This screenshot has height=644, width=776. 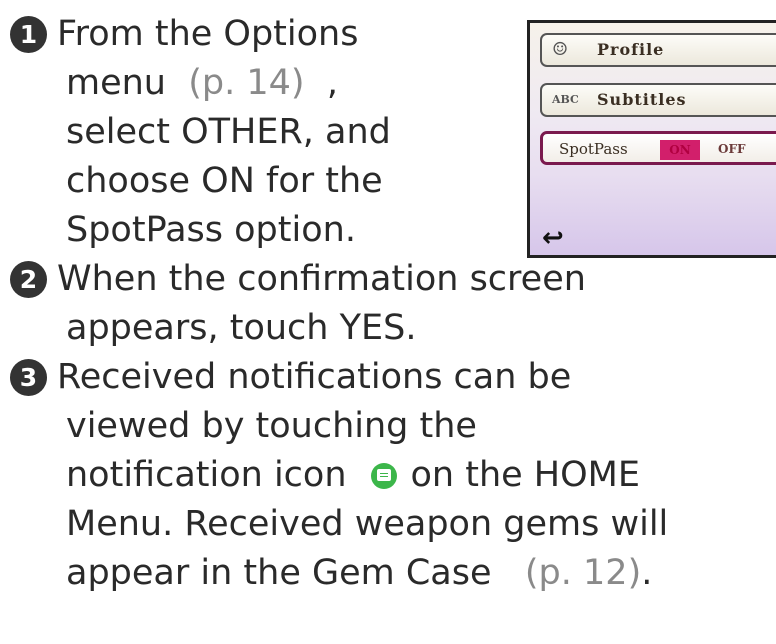 I want to click on step-1-line-1: From the Options, so click(x=208, y=34).